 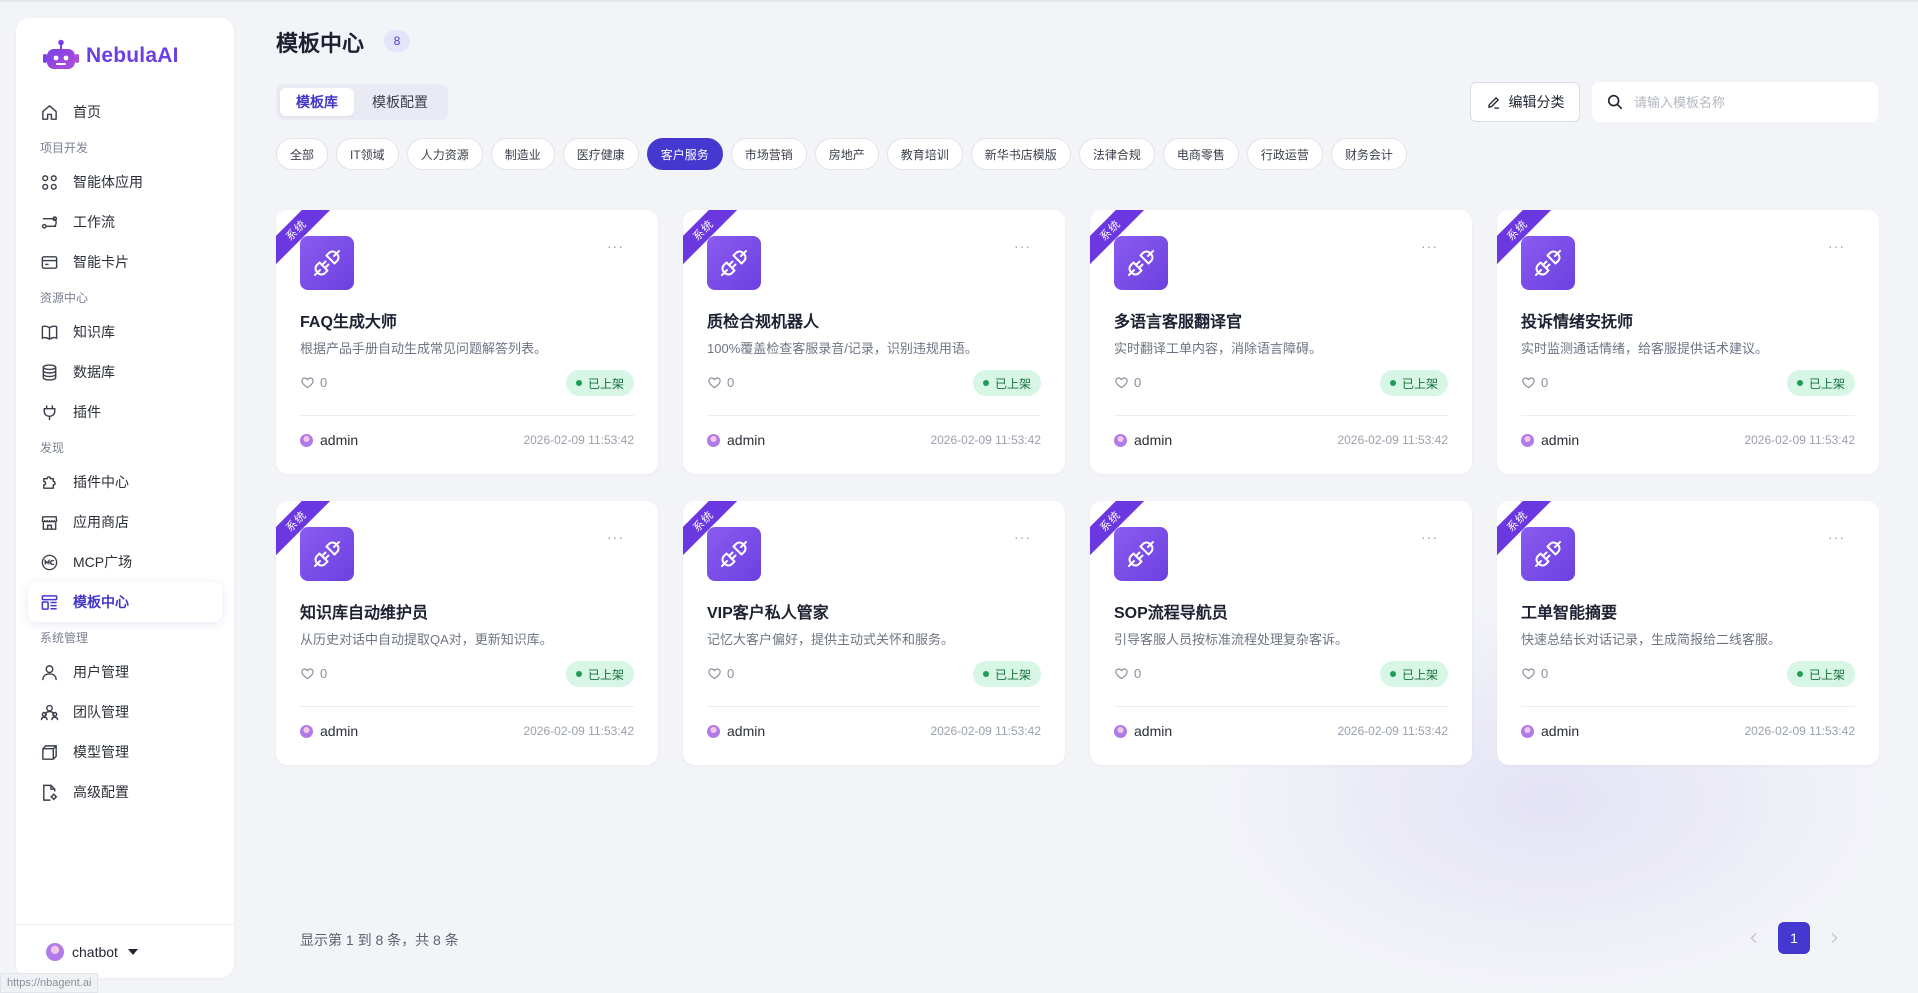 What do you see at coordinates (1200, 154) in the screenshot?
I see `category-chip: 电商零售` at bounding box center [1200, 154].